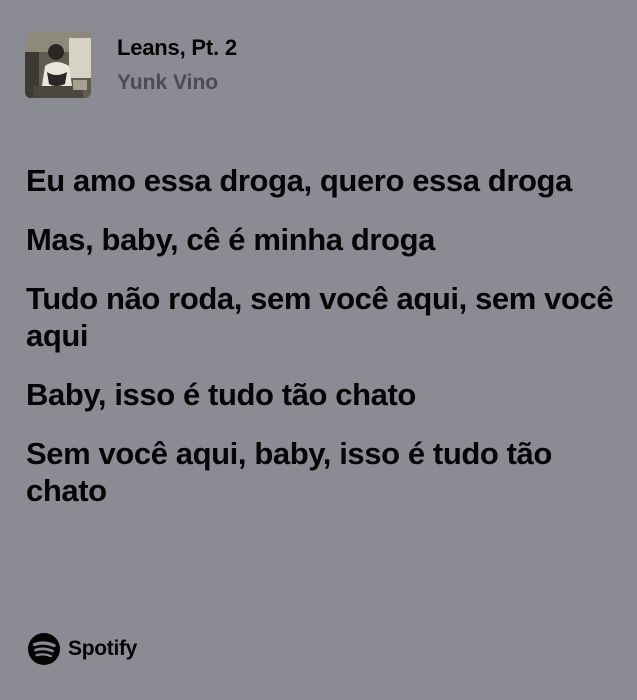 This screenshot has height=700, width=637. Describe the element at coordinates (103, 648) in the screenshot. I see `spotify-wordmark: Spotify` at that location.